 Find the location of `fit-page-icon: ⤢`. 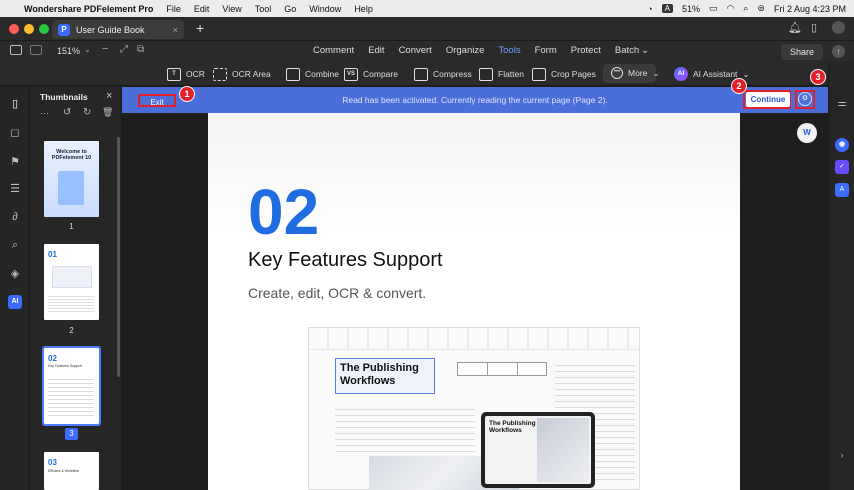

fit-page-icon: ⤢ is located at coordinates (124, 49).